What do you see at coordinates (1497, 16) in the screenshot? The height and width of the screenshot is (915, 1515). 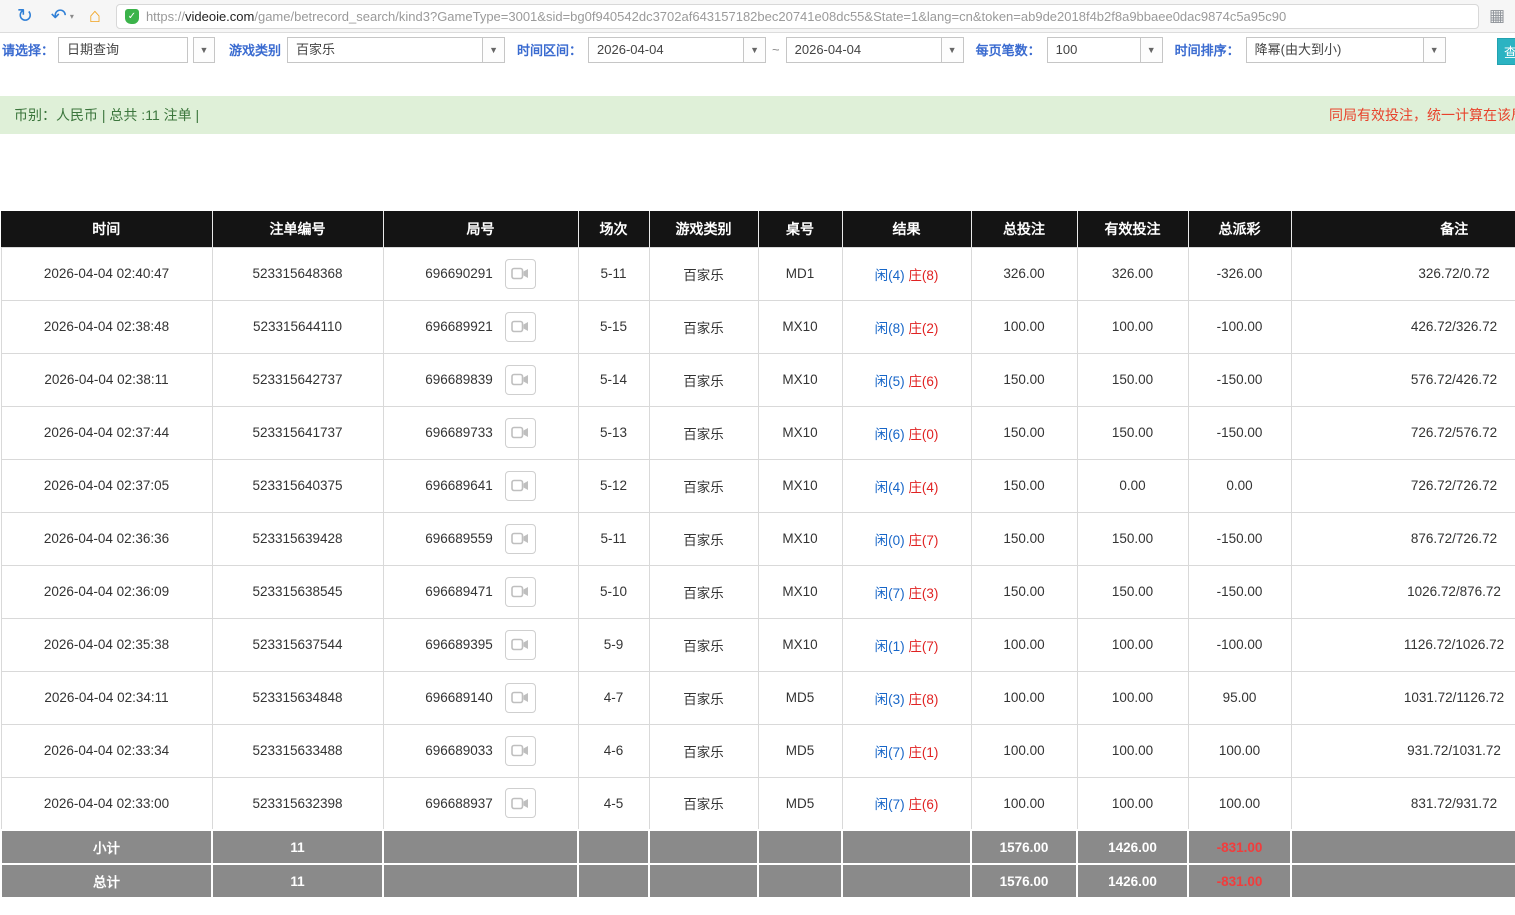 I see `apps-grid-icon: ▦` at bounding box center [1497, 16].